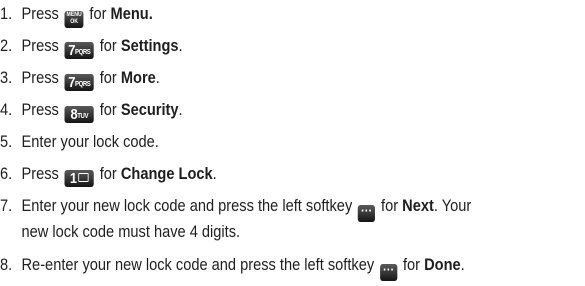 Image resolution: width=585 pixels, height=286 pixels. What do you see at coordinates (149, 45) in the screenshot?
I see `step-target: Settings` at bounding box center [149, 45].